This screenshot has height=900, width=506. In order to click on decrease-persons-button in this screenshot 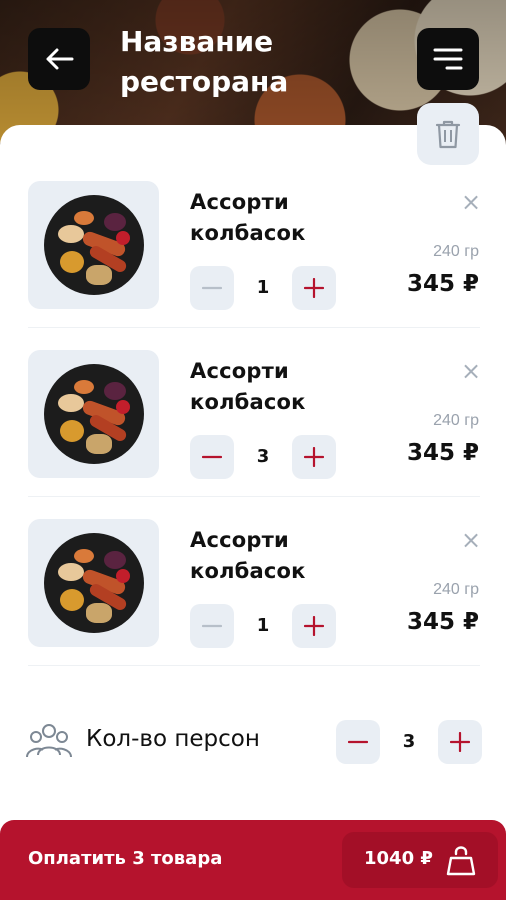, I will do `click(358, 742)`.